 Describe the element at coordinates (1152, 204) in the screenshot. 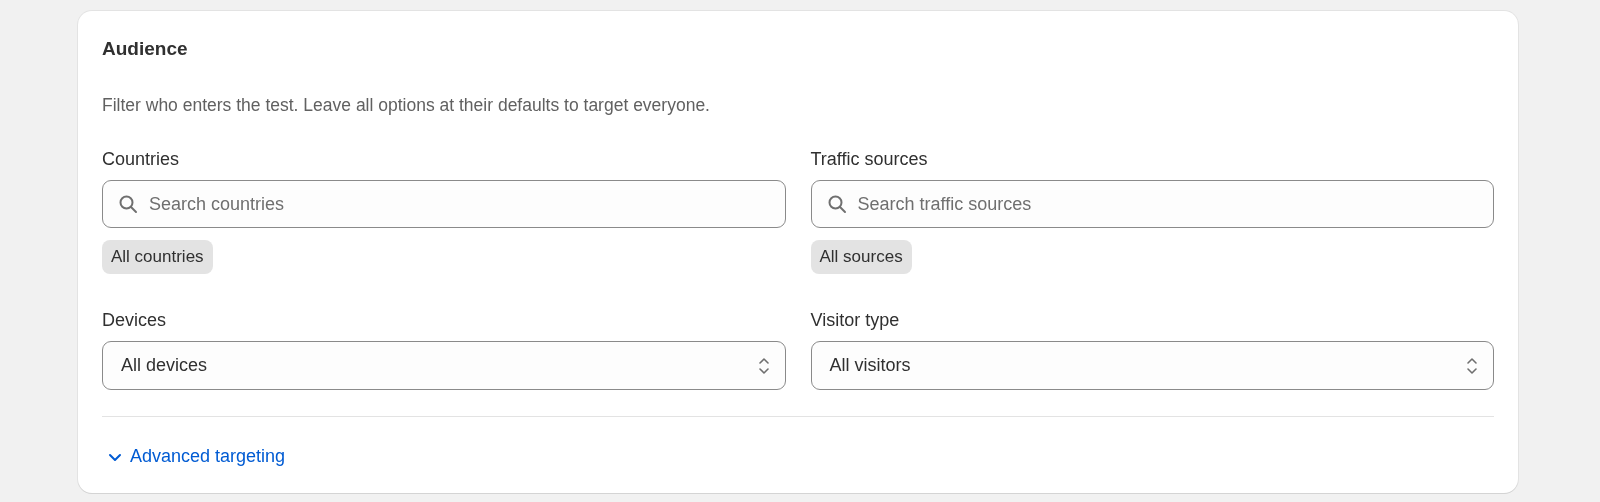

I see `search-field: Search traffic sources` at that location.